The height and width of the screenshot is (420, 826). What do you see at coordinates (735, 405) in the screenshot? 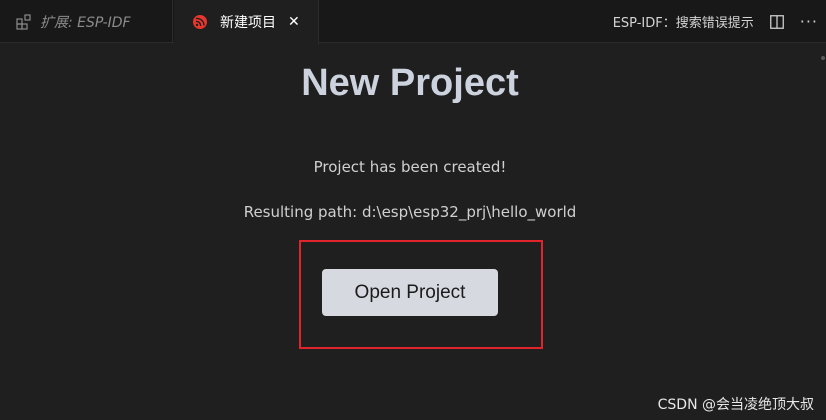
I see `watermark: CSDN @会当凌绝顶大叔` at bounding box center [735, 405].